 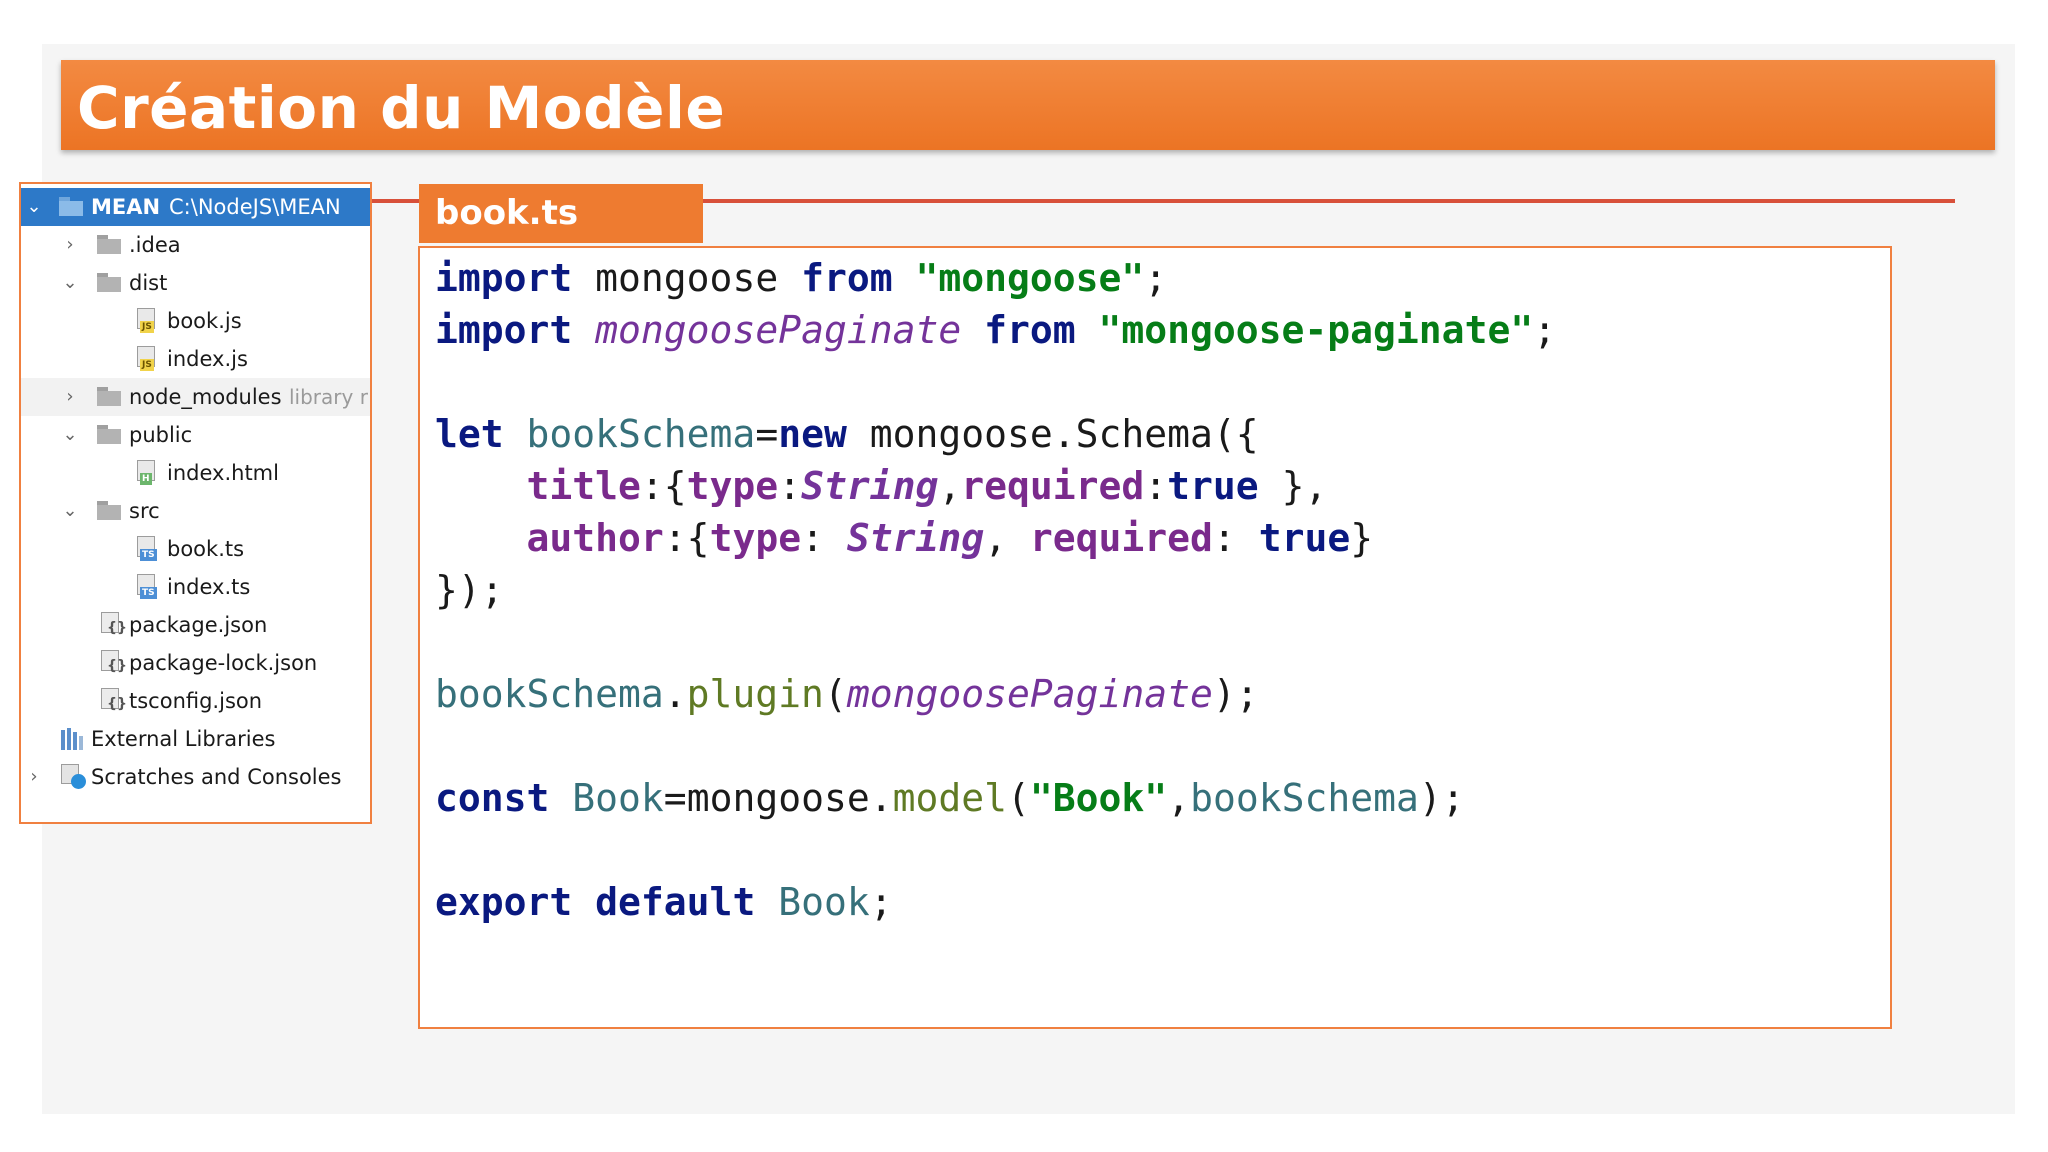 I want to click on tree-item-label: External Libraries, so click(x=183, y=739).